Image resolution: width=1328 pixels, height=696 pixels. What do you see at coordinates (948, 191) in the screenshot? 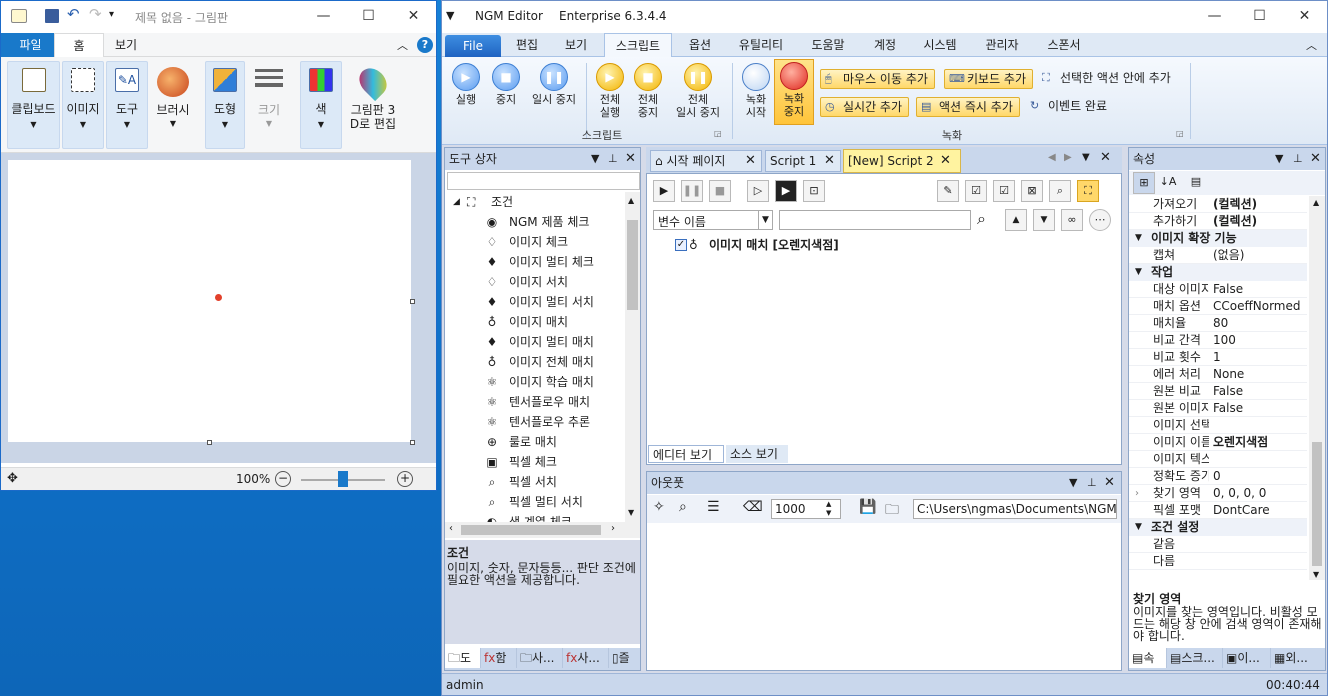
I see `edit-icon: ✎` at bounding box center [948, 191].